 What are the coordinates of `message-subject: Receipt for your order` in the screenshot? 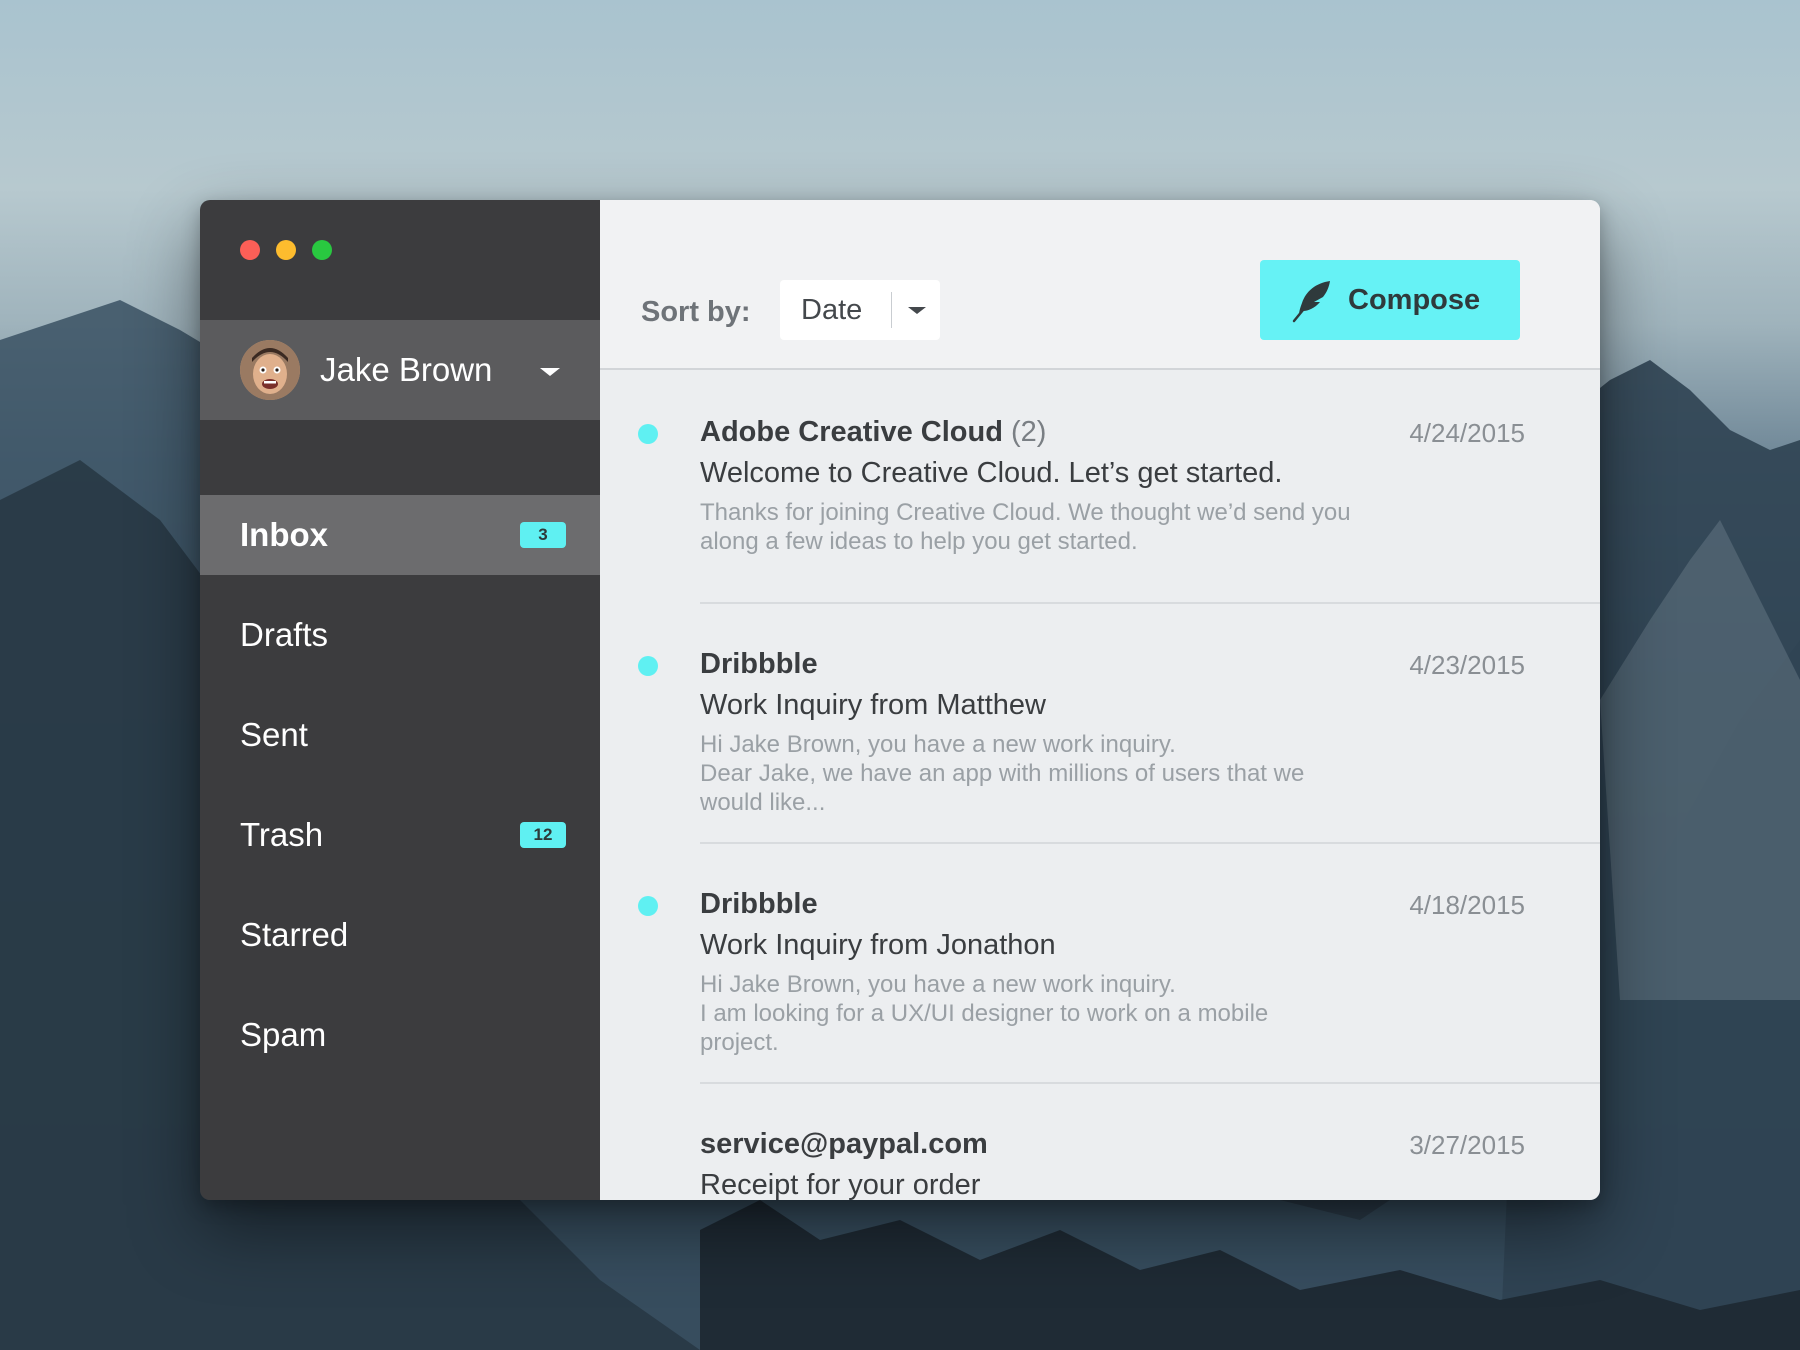 It's located at (840, 1184).